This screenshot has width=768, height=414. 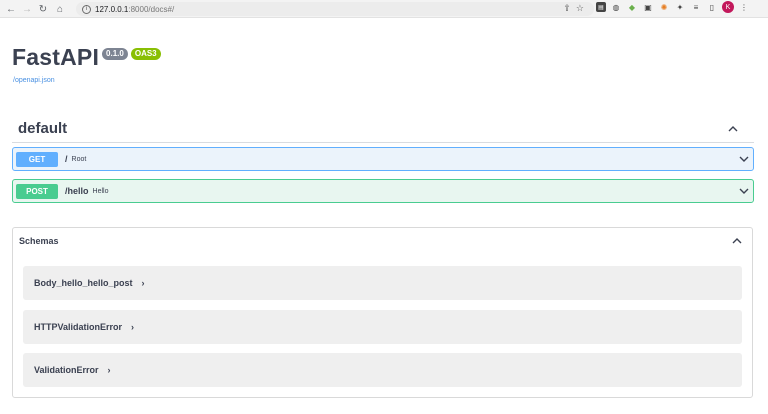 I want to click on profile-avatar: K, so click(x=728, y=7).